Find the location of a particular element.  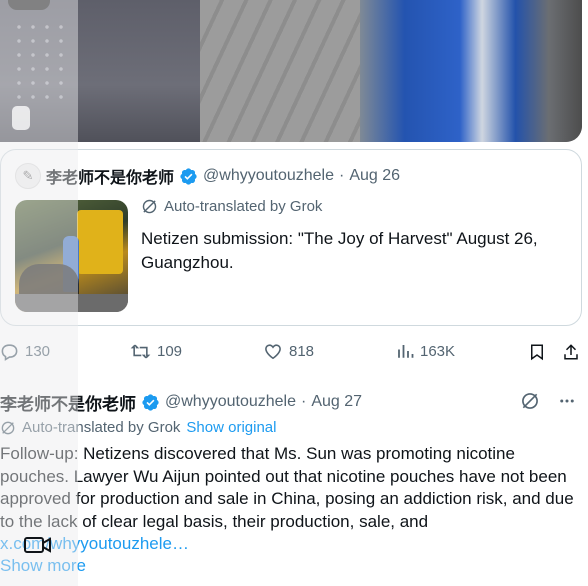

bookmark-button is located at coordinates (537, 352).